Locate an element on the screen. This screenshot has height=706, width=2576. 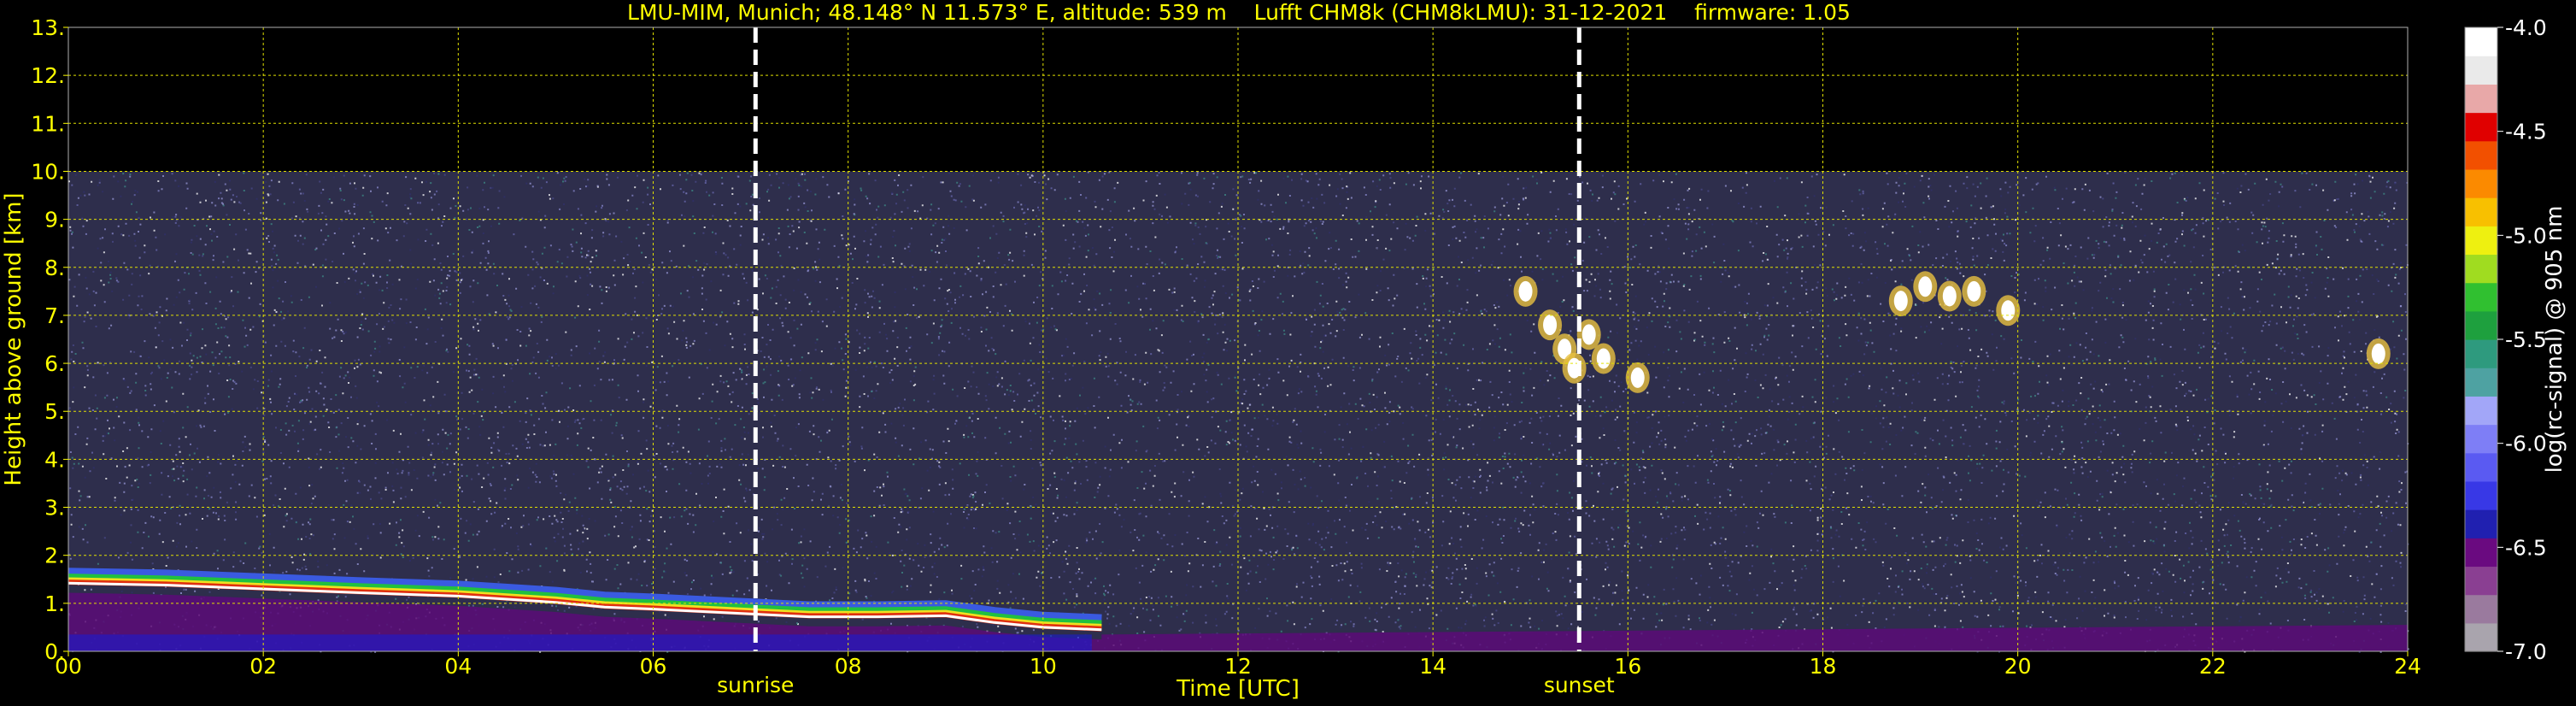
y-tick-label: 12. is located at coordinates (48, 75).